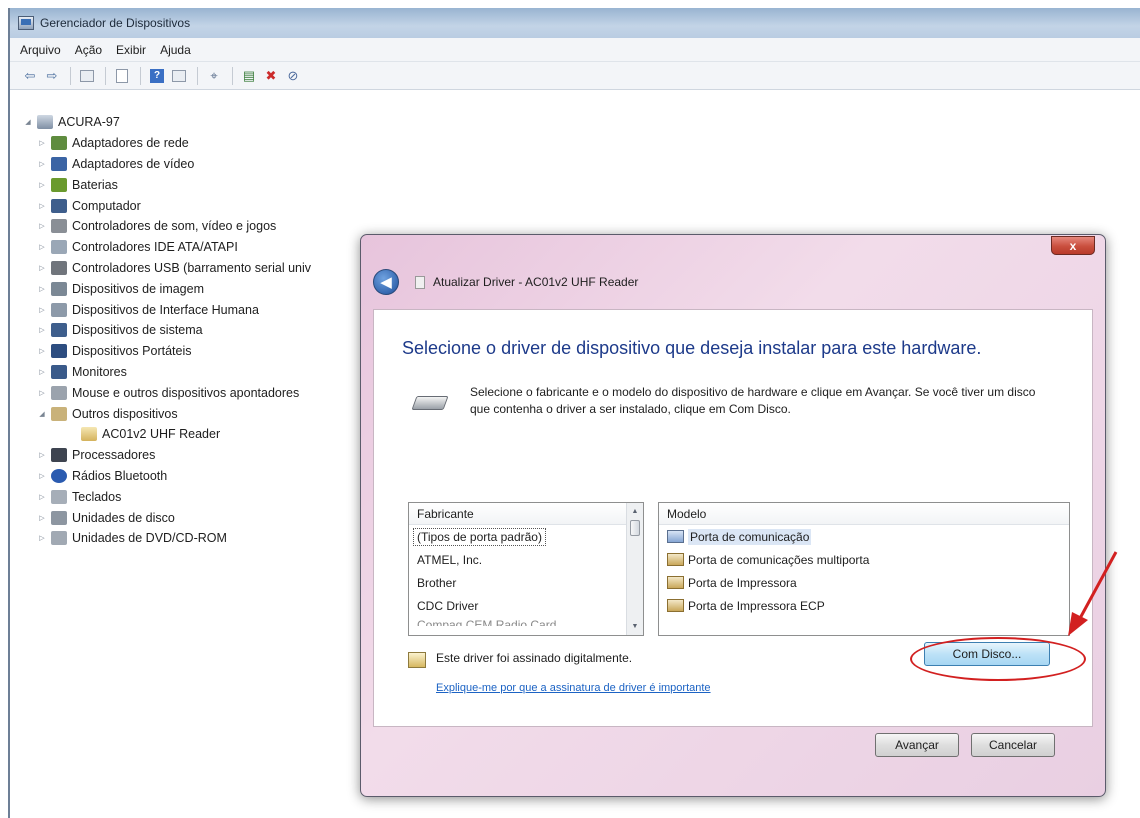  I want to click on tree-child-item: AC01v2 UHF Reader, so click(166, 434).